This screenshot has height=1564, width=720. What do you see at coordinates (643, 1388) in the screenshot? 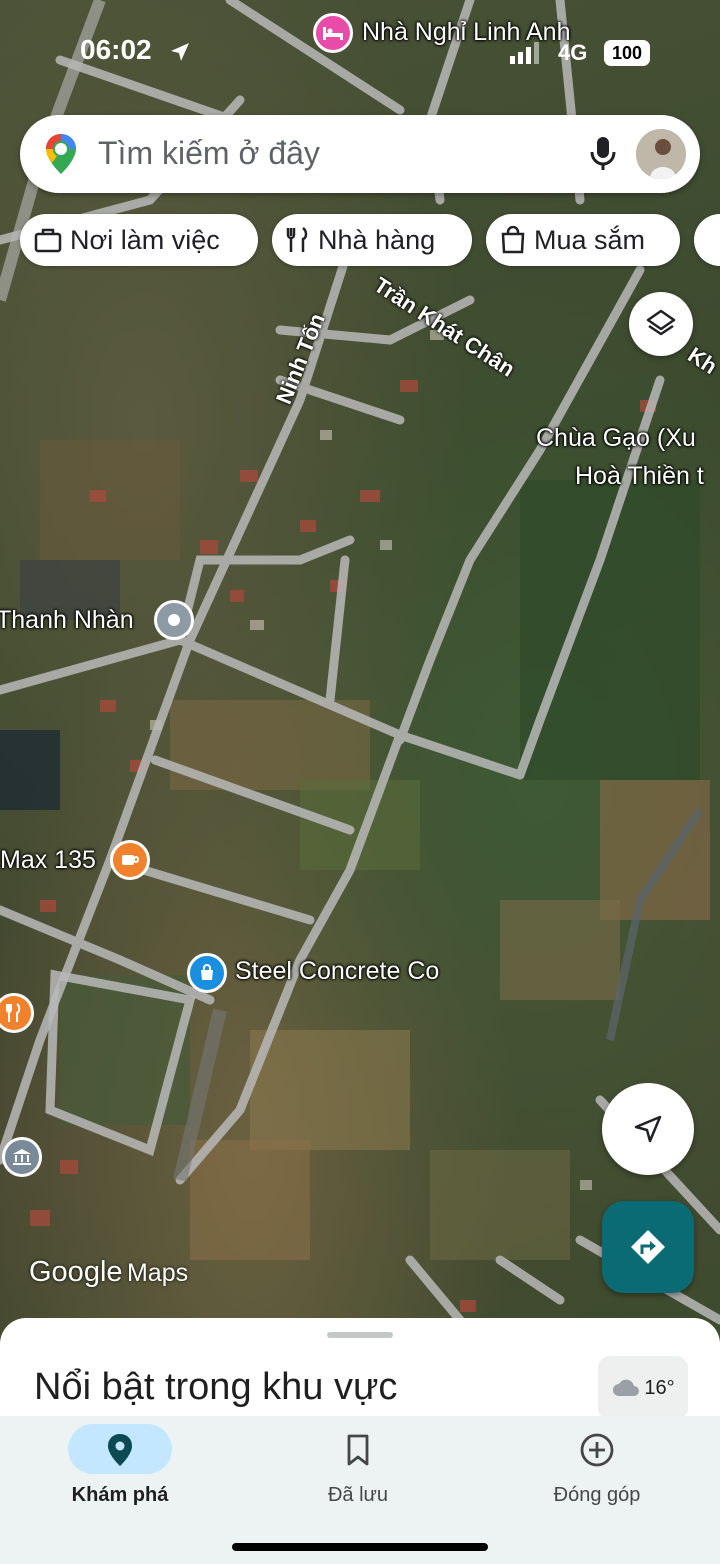
I see `weather-badge: 16°` at bounding box center [643, 1388].